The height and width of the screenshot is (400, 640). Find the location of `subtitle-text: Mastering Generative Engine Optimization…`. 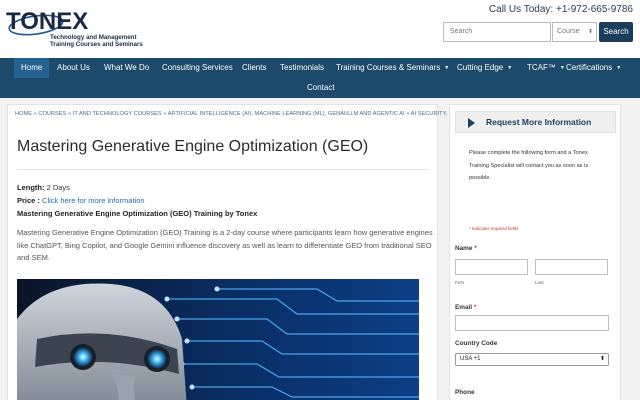

subtitle-text: Mastering Generative Engine Optimization… is located at coordinates (137, 213).